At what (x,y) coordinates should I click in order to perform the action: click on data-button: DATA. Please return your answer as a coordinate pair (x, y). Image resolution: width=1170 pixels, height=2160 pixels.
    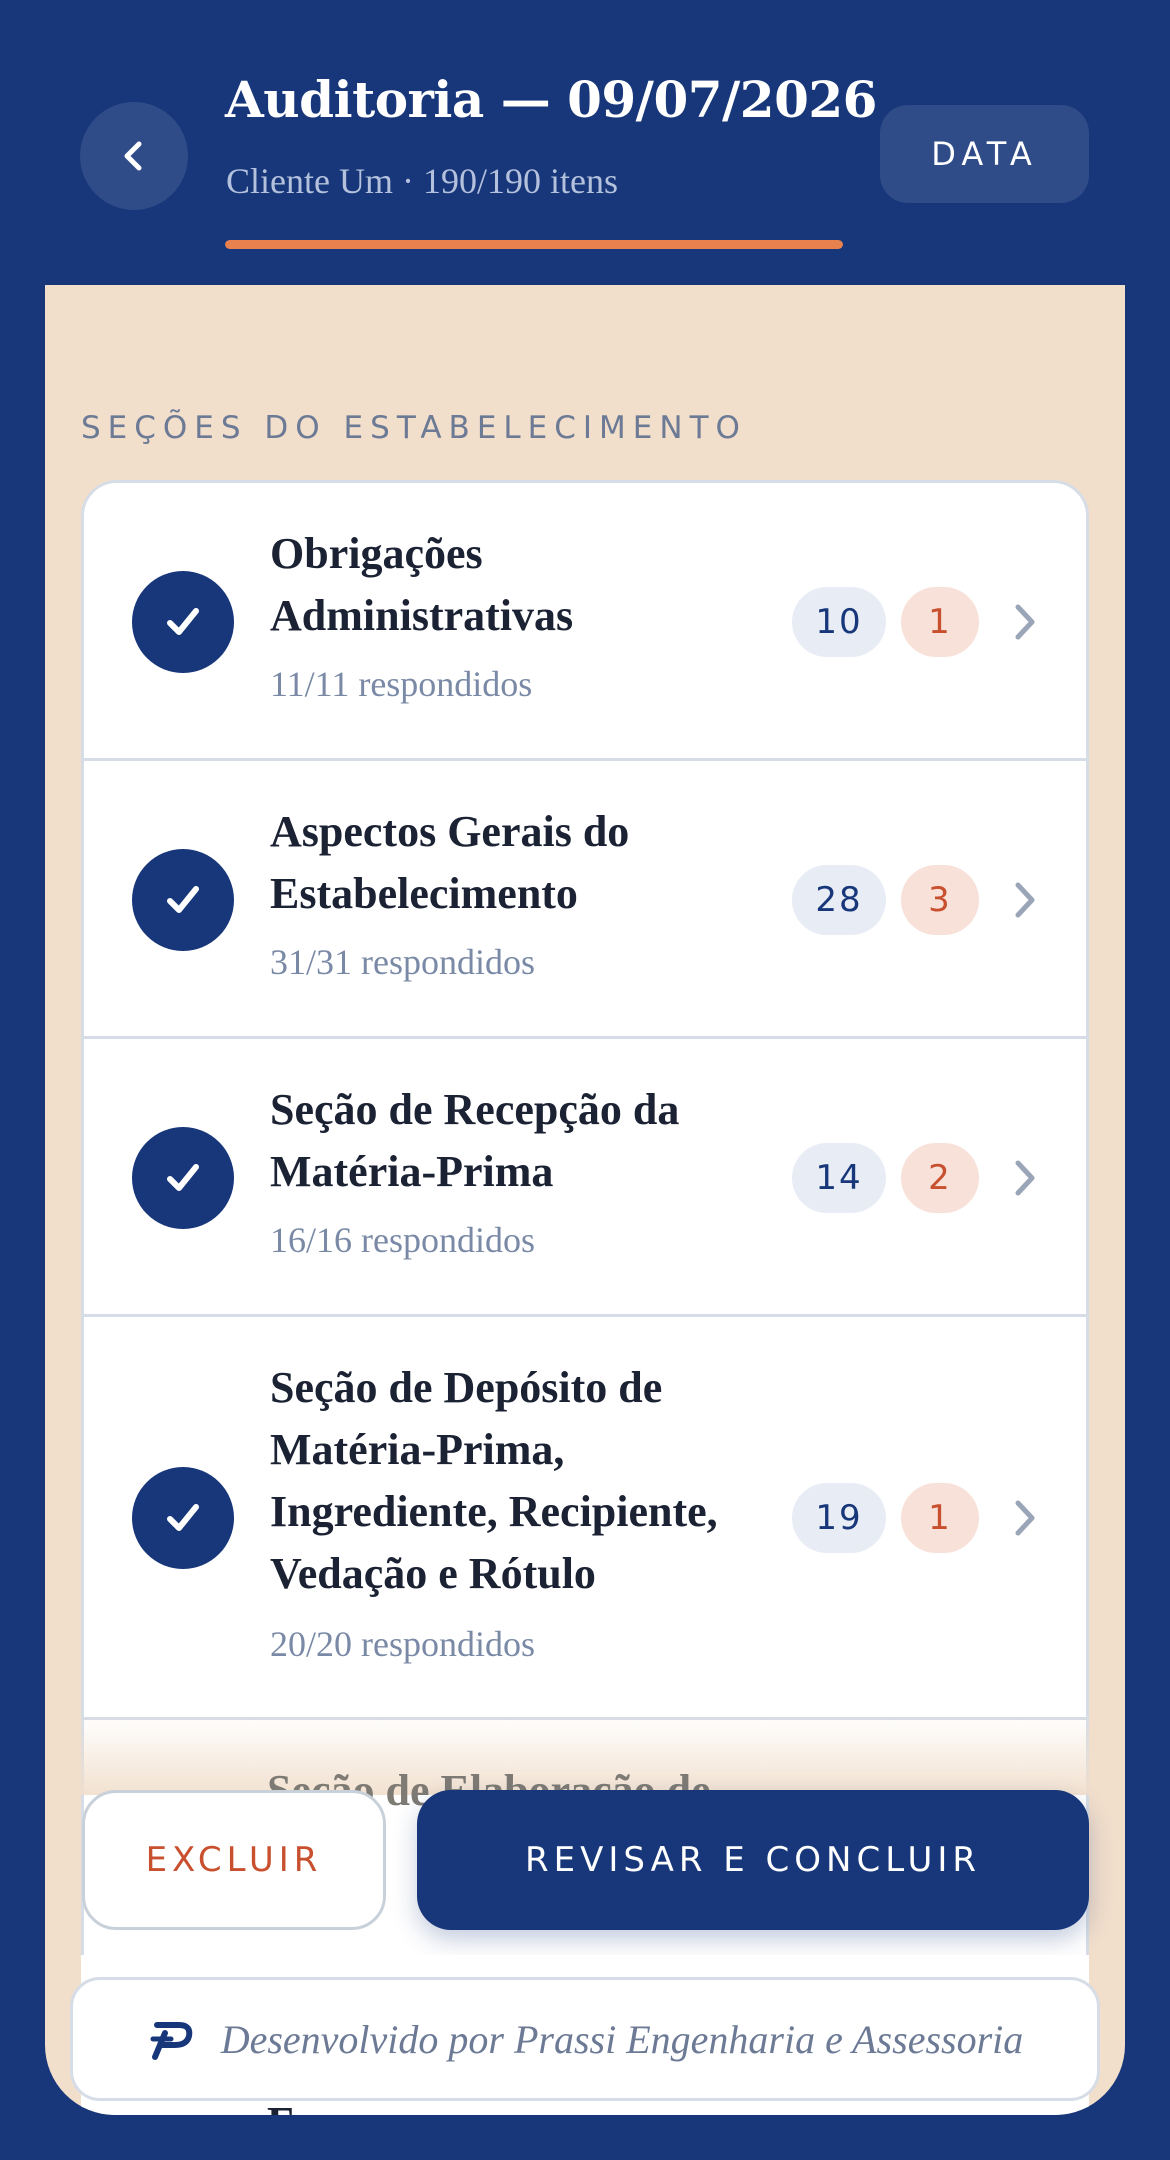
    Looking at the image, I should click on (984, 154).